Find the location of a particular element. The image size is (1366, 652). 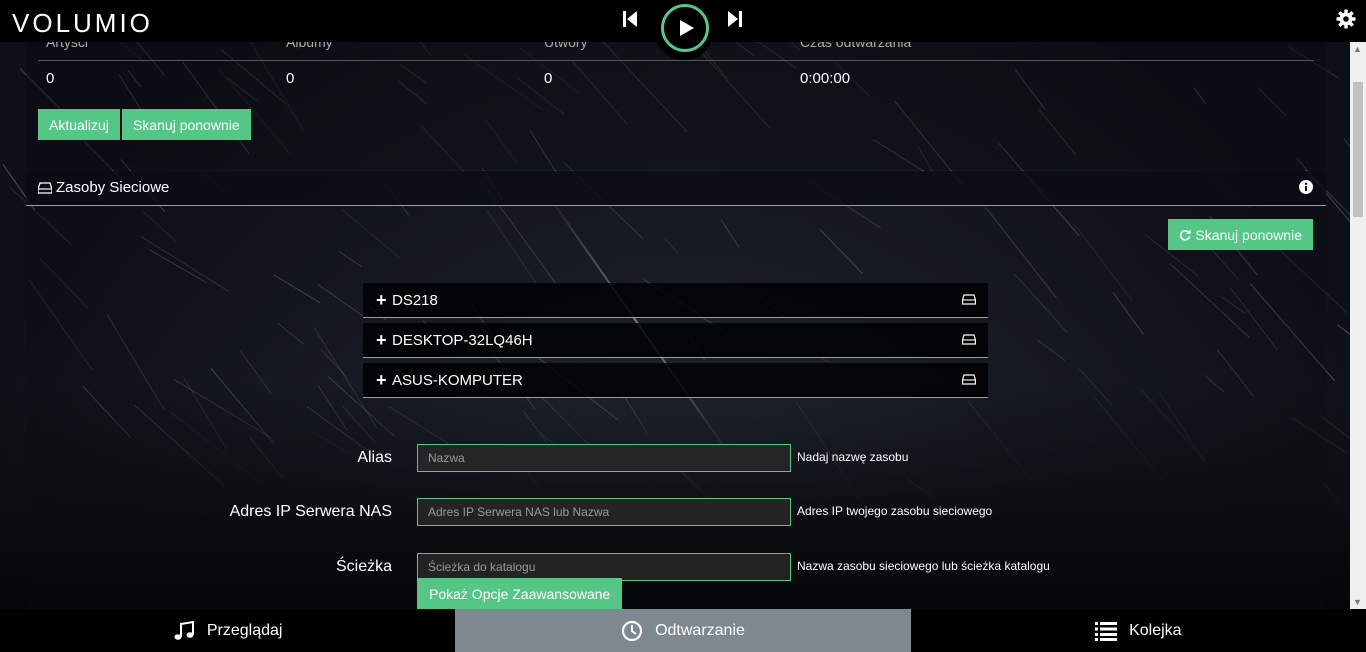

tab-playback: Odtwarzanie is located at coordinates (683, 630).